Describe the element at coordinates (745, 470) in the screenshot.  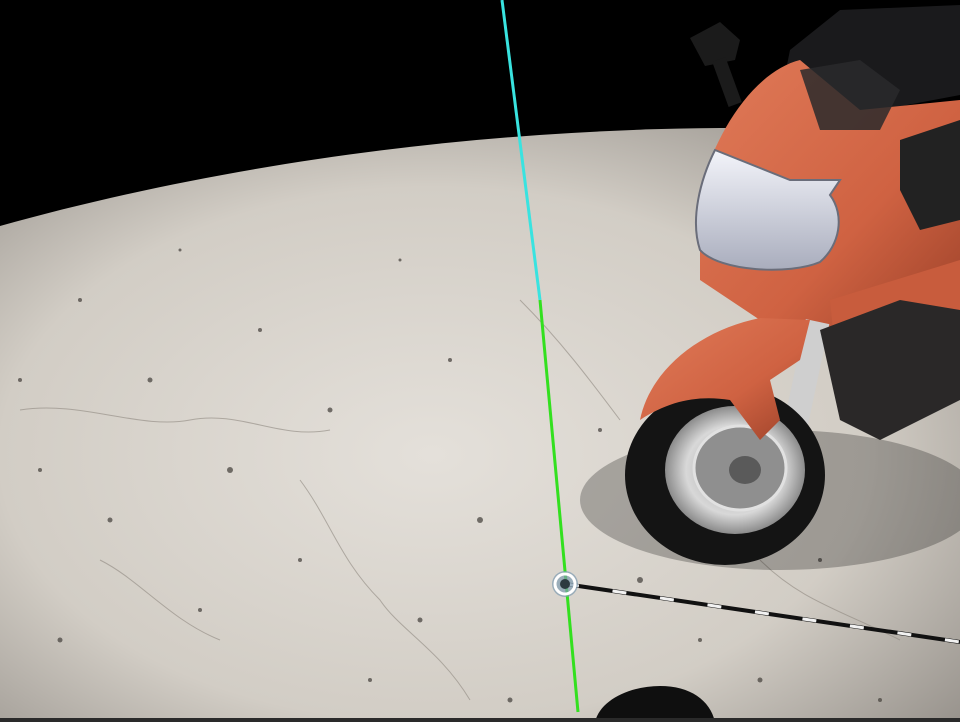
I see `wheel-hub` at that location.